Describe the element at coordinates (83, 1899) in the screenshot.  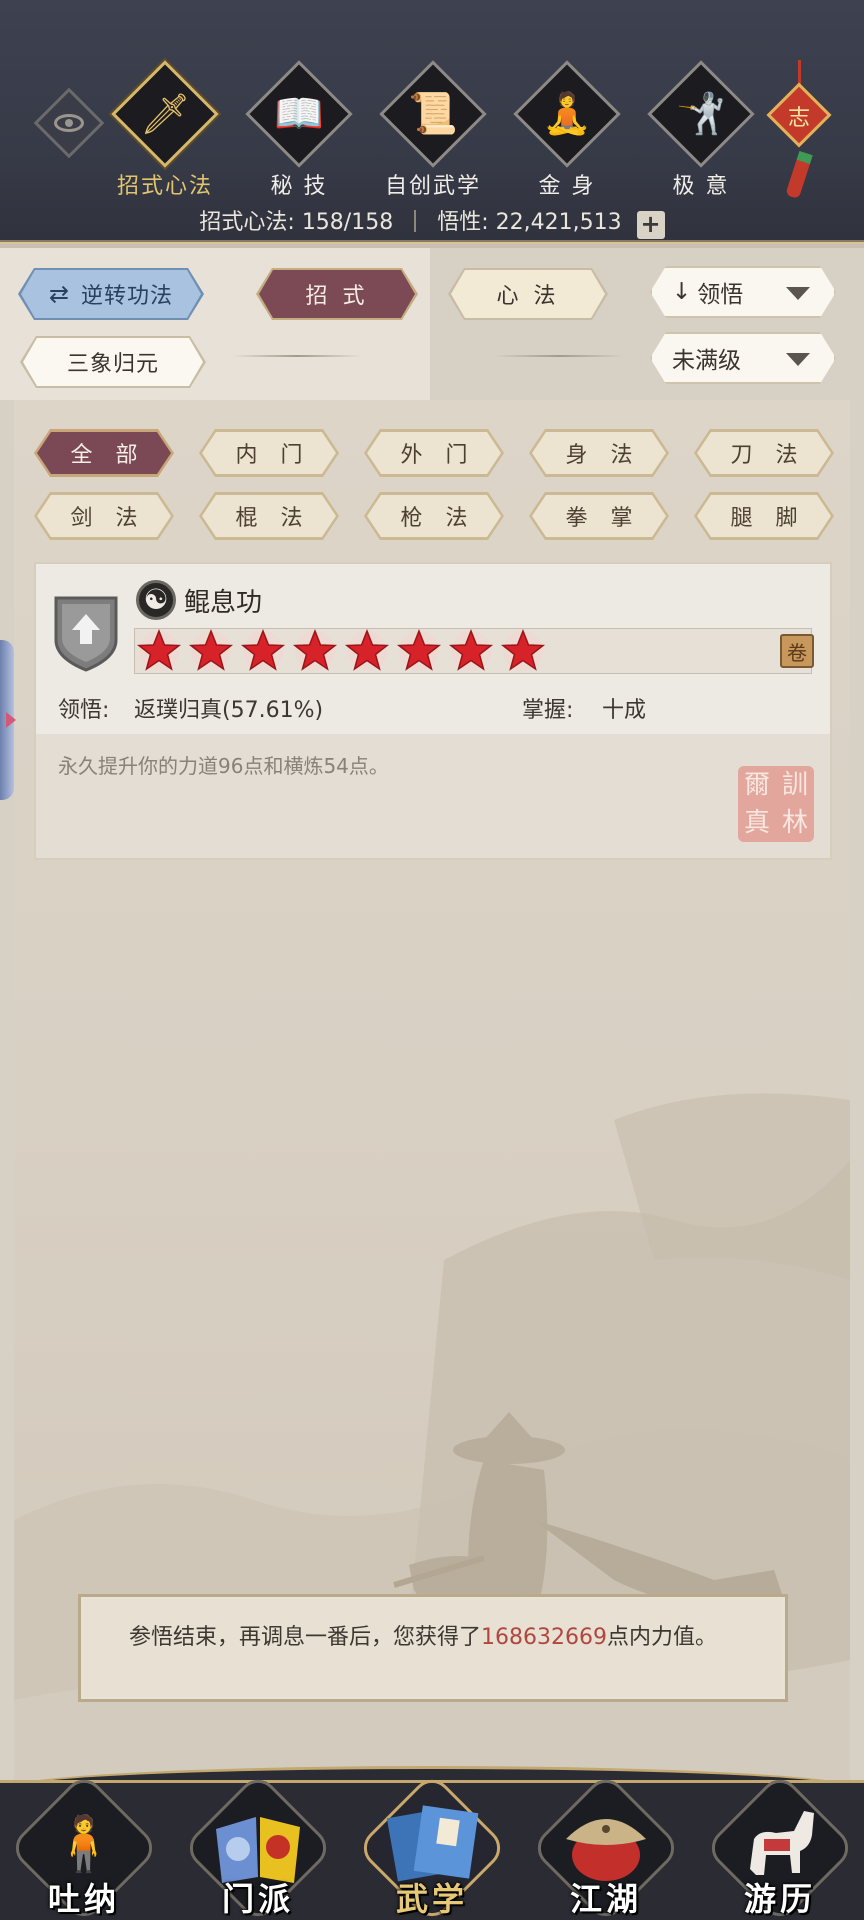
I see `bottom-nav-label: 吐纳` at that location.